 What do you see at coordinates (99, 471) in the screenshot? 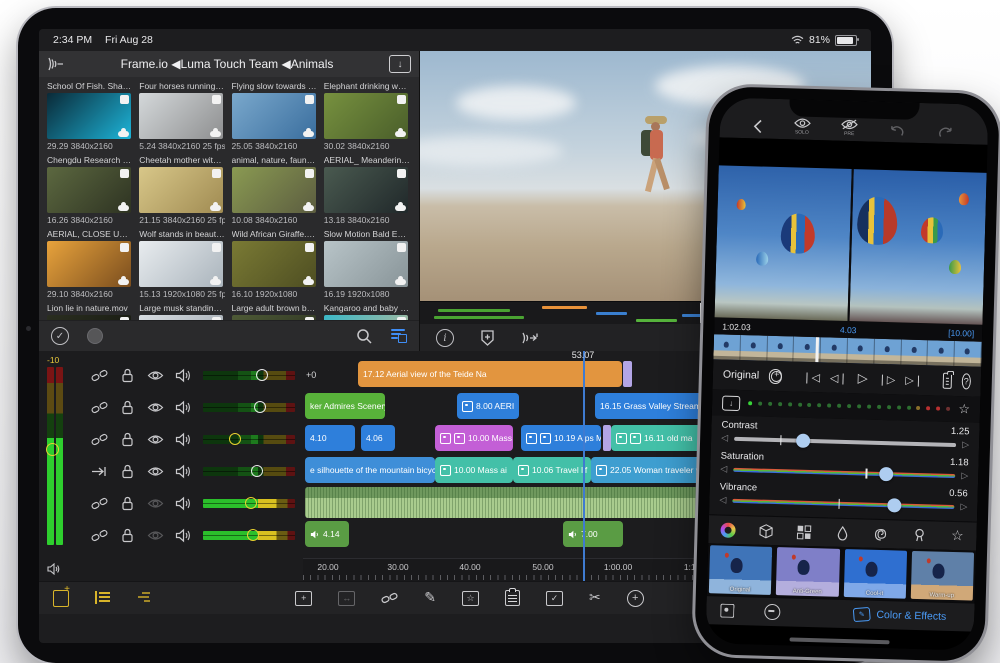
I see `main-track-arrow-icon` at bounding box center [99, 471].